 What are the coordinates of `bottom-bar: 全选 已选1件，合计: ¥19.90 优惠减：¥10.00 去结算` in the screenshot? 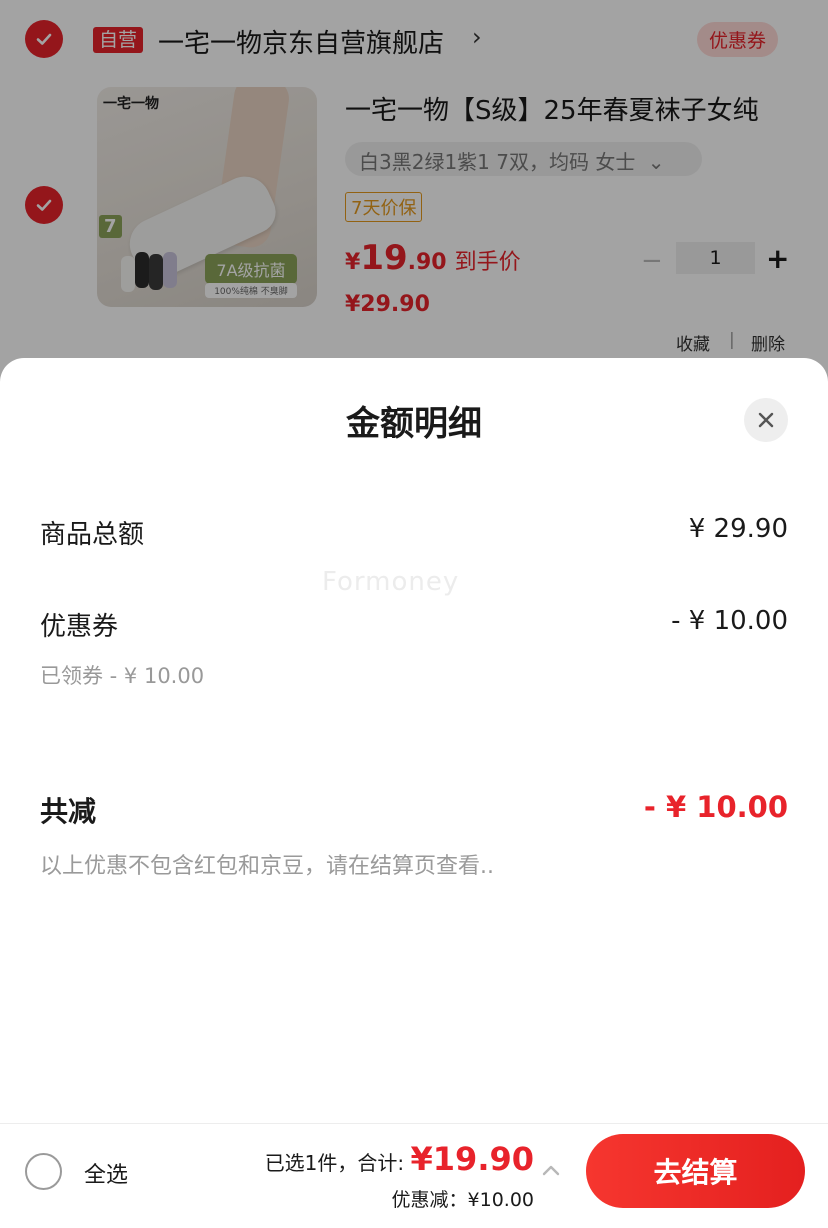 It's located at (414, 1175).